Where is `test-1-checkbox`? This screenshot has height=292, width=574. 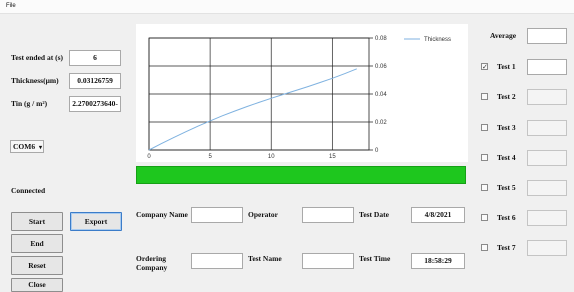
test-1-checkbox is located at coordinates (484, 66).